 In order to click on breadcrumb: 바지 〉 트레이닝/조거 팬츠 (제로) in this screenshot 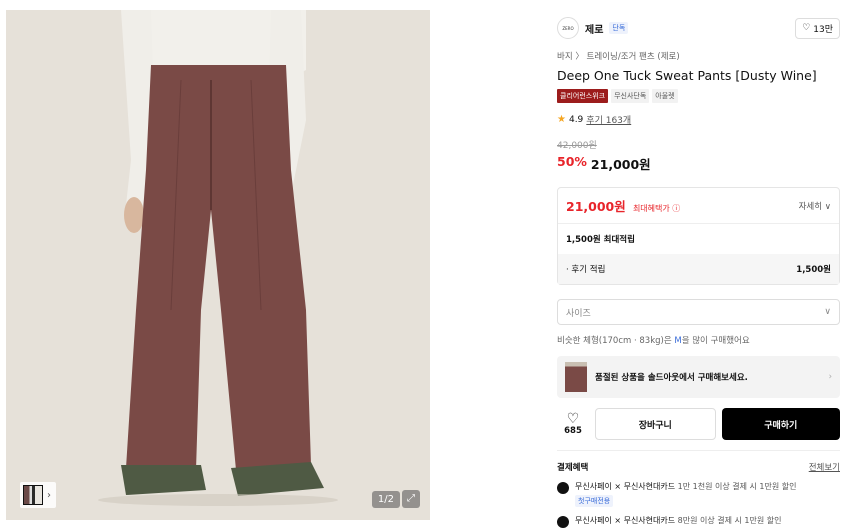, I will do `click(698, 56)`.